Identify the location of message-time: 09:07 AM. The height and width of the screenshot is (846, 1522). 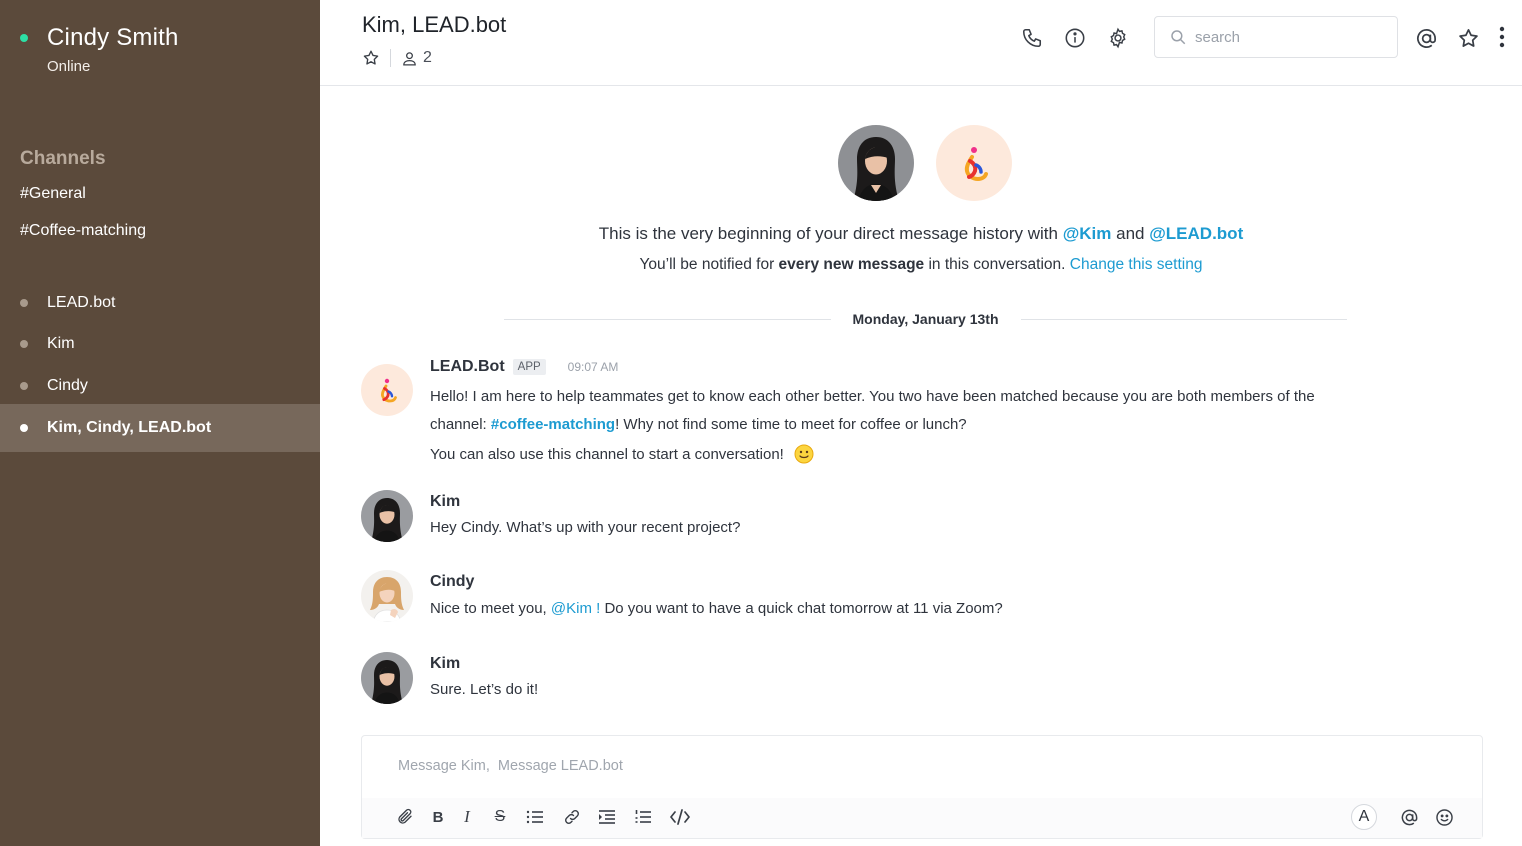
(593, 367).